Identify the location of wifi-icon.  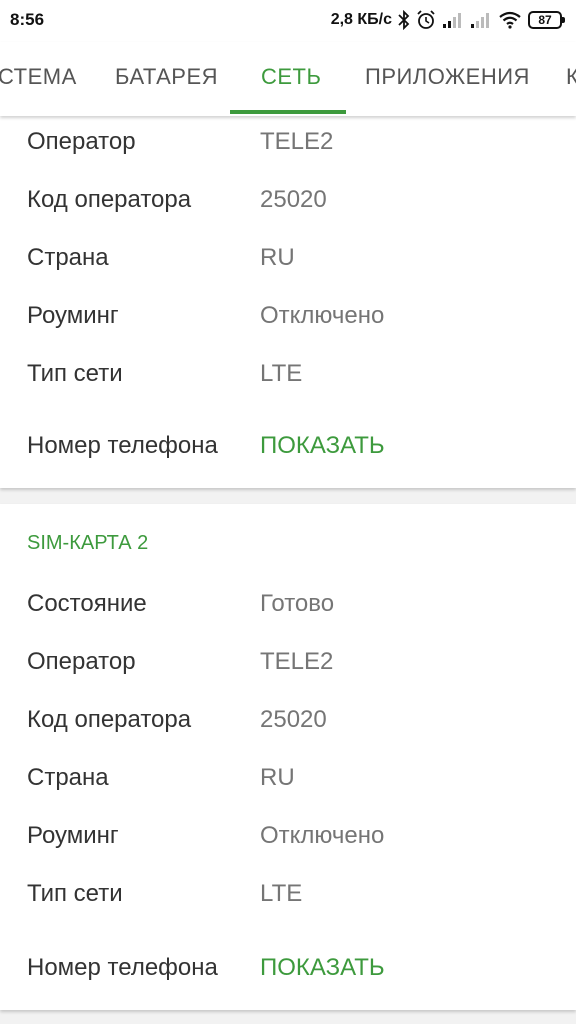
(510, 20).